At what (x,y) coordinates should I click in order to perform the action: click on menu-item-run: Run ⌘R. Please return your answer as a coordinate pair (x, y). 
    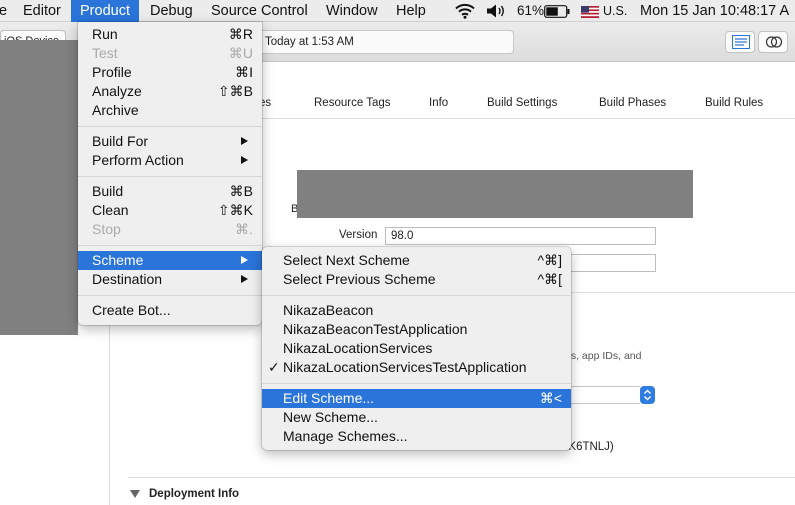
    Looking at the image, I should click on (170, 34).